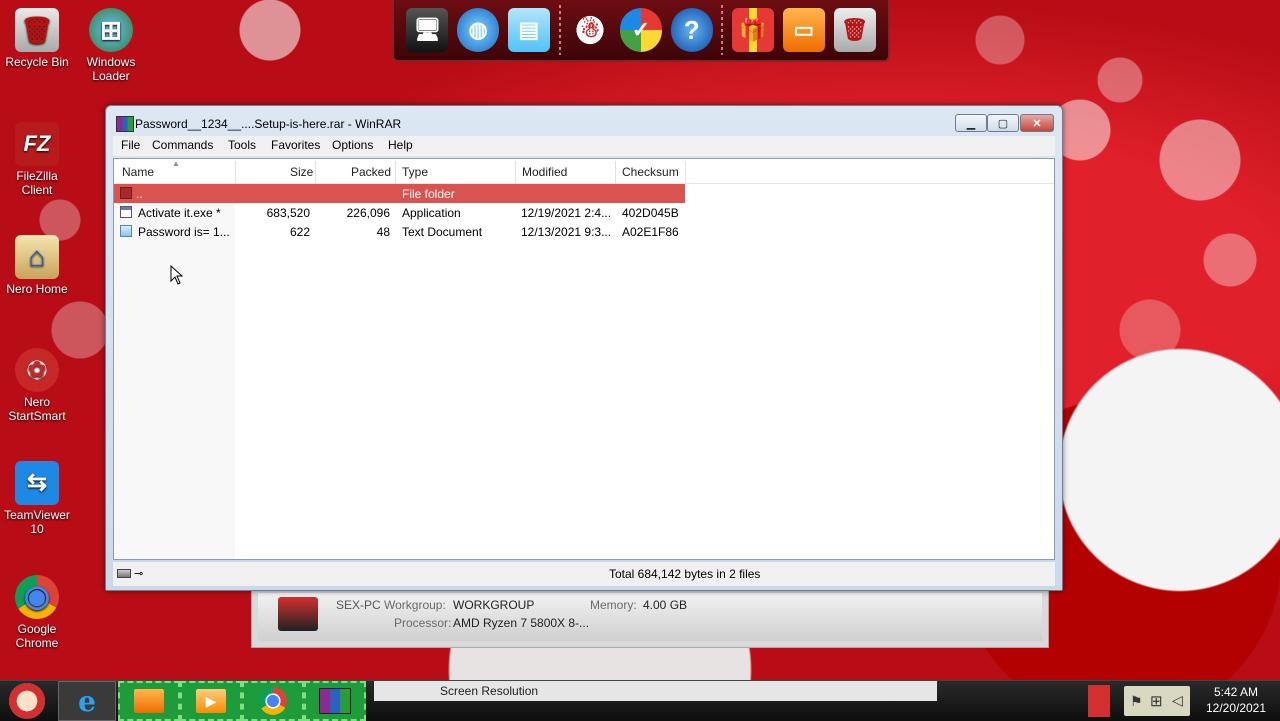 The image size is (1280, 721). Describe the element at coordinates (655, 691) in the screenshot. I see `taskbar-screen-resolution: Screen Resolution` at that location.